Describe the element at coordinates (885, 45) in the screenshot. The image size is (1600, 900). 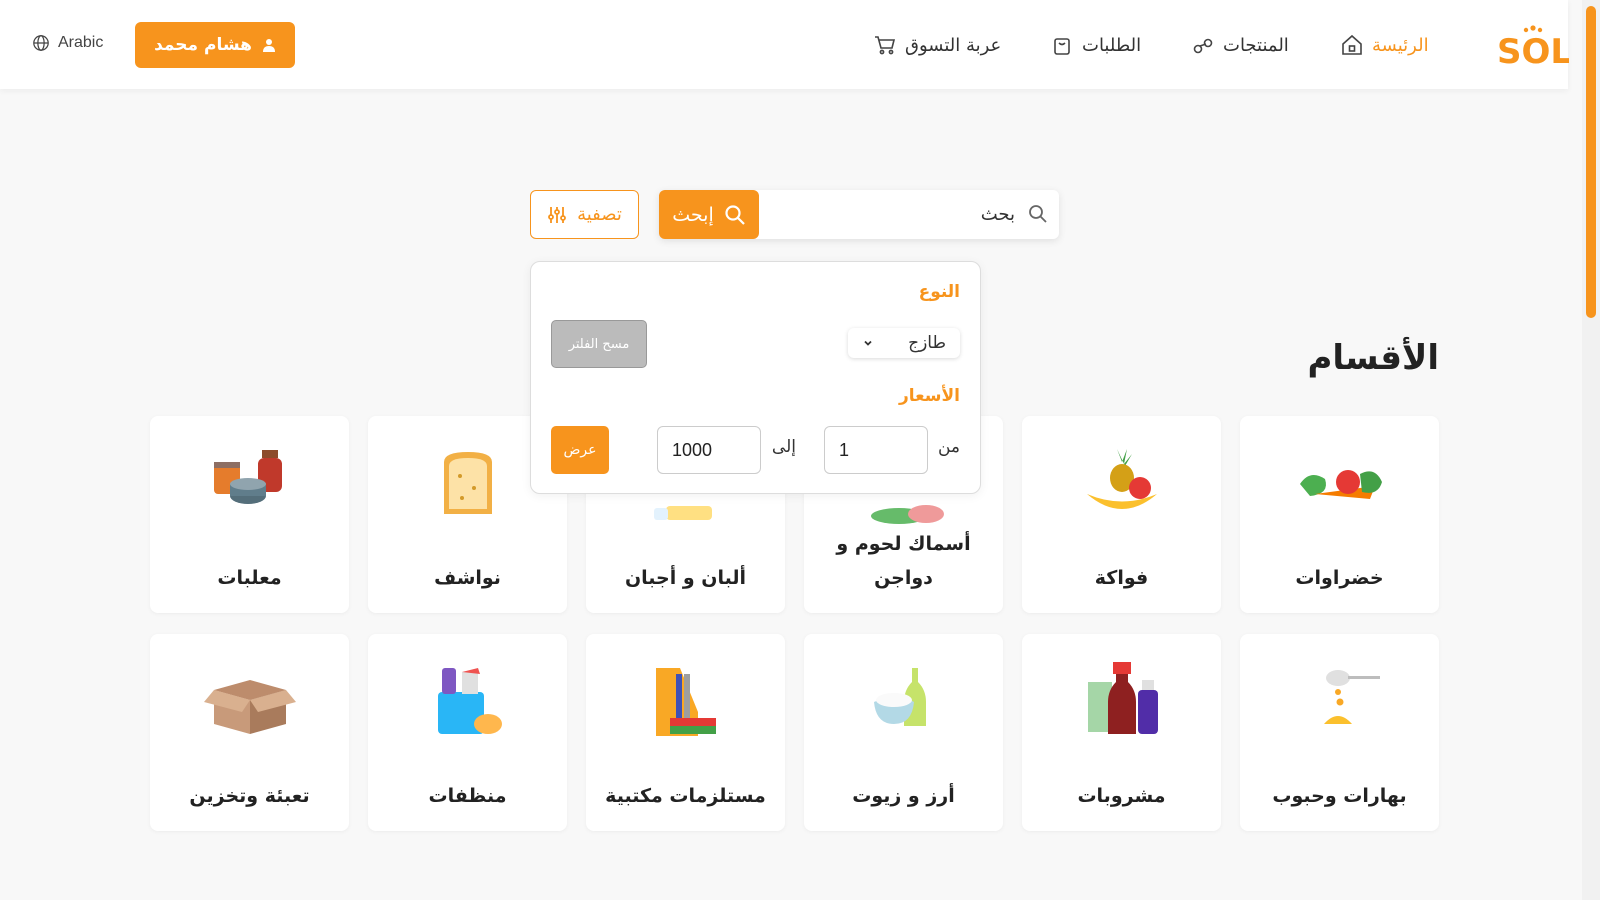
I see `cart-icon` at that location.